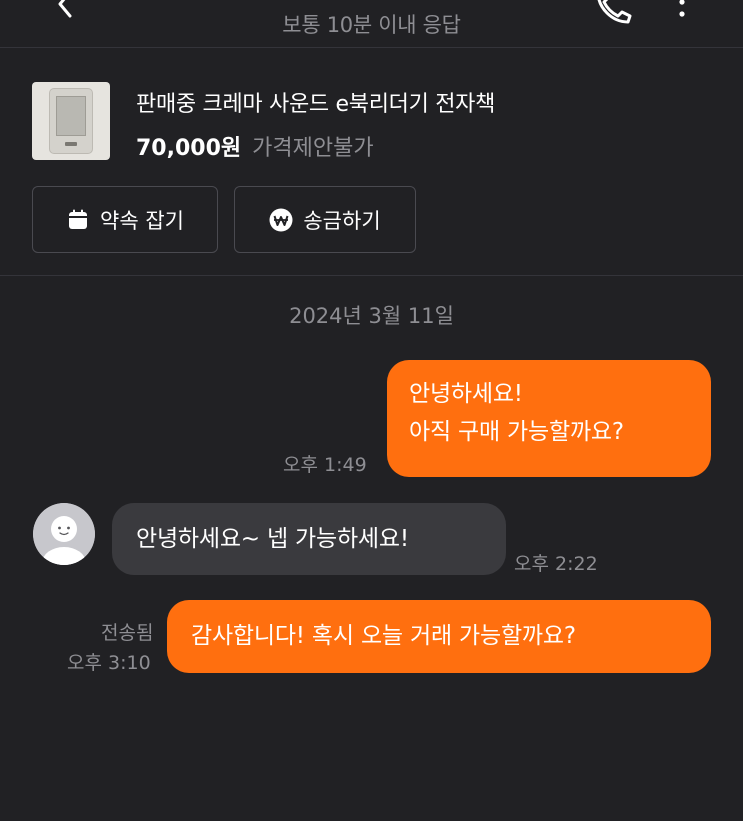 The image size is (743, 821). Describe the element at coordinates (109, 663) in the screenshot. I see `message-timestamp: 오후 3:10` at that location.